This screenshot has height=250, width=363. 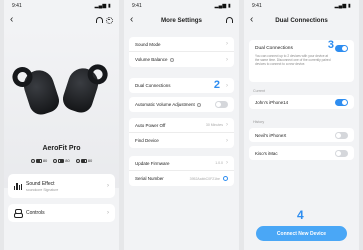 What do you see at coordinates (36, 91) in the screenshot?
I see `left-earbud-image` at bounding box center [36, 91].